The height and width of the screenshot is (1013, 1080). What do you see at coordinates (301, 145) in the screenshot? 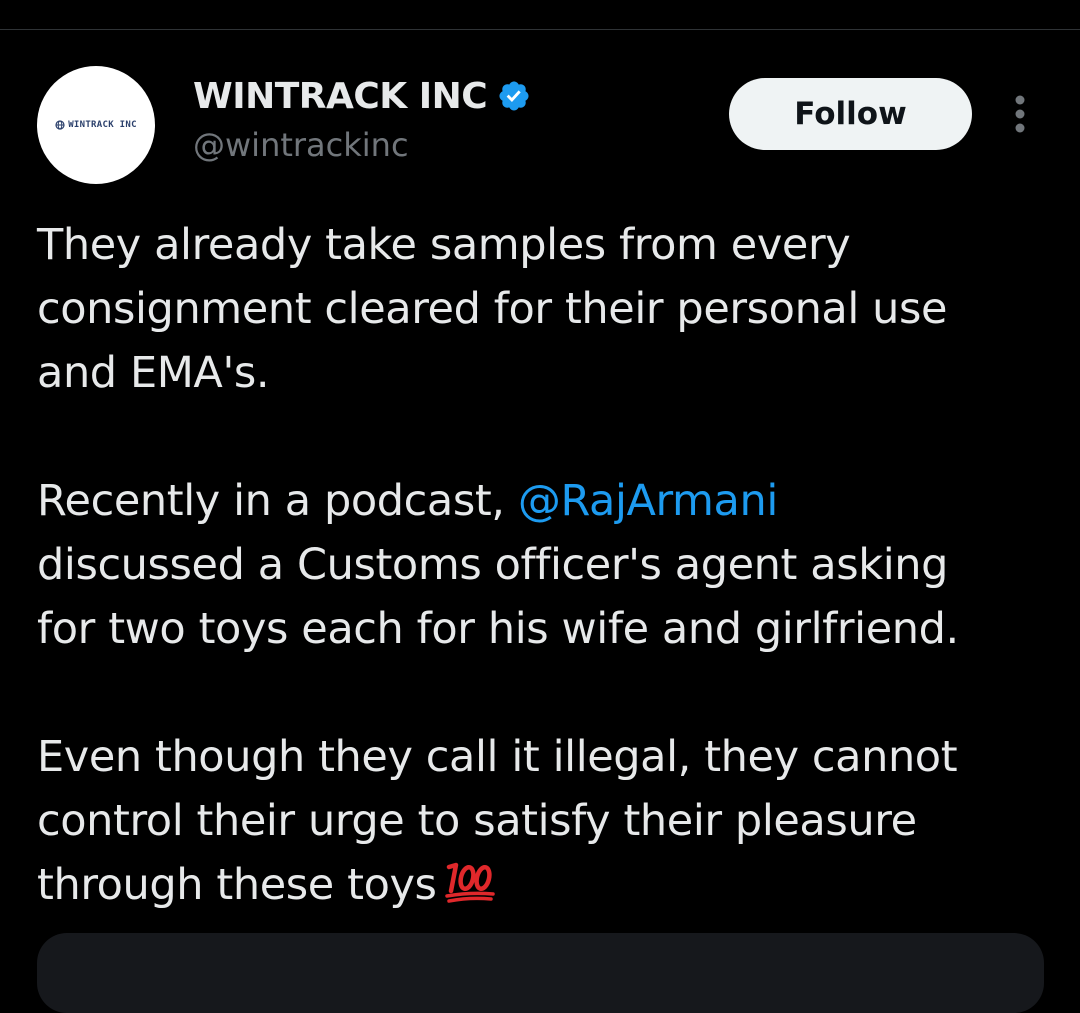
I see `author-handle: @wintrackinc` at bounding box center [301, 145].